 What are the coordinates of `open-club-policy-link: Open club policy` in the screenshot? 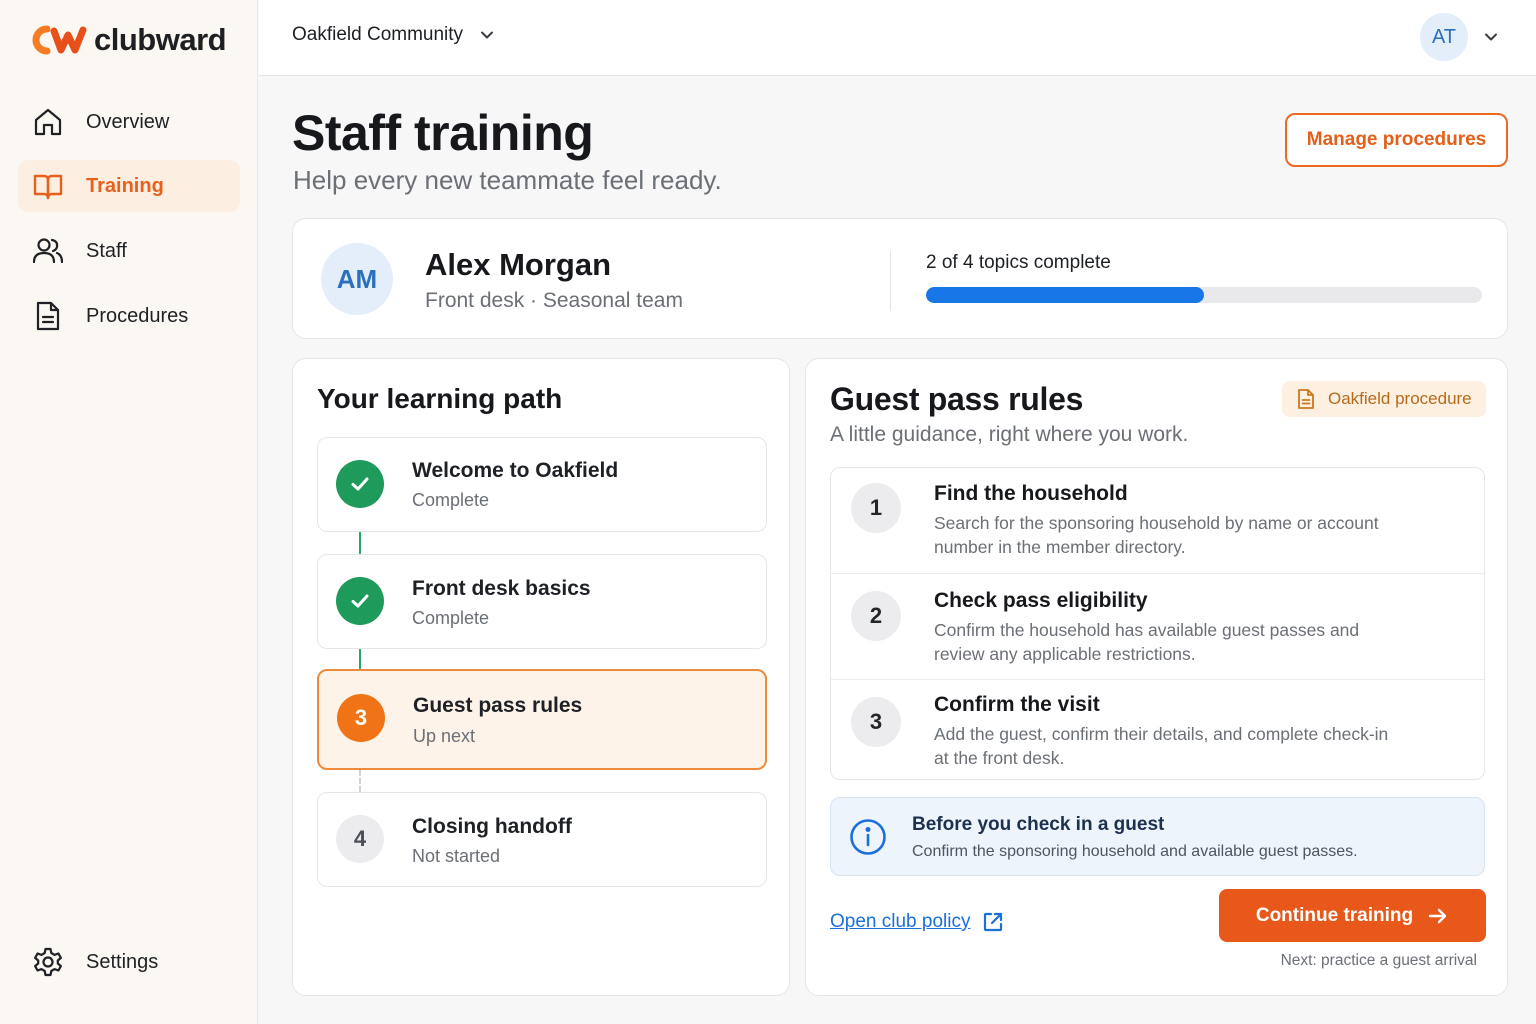 It's located at (917, 922).